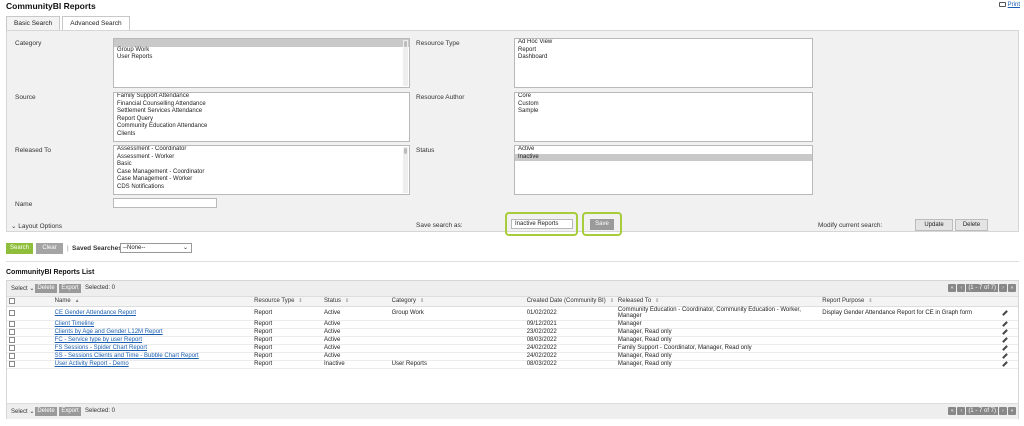  I want to click on released-to-option: CDS Notifications, so click(261, 188).